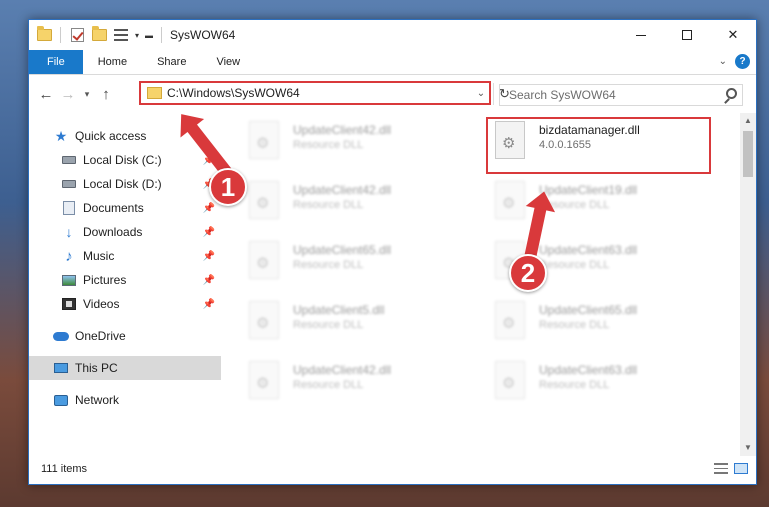 Image resolution: width=769 pixels, height=507 pixels. I want to click on tab-file: File, so click(56, 62).